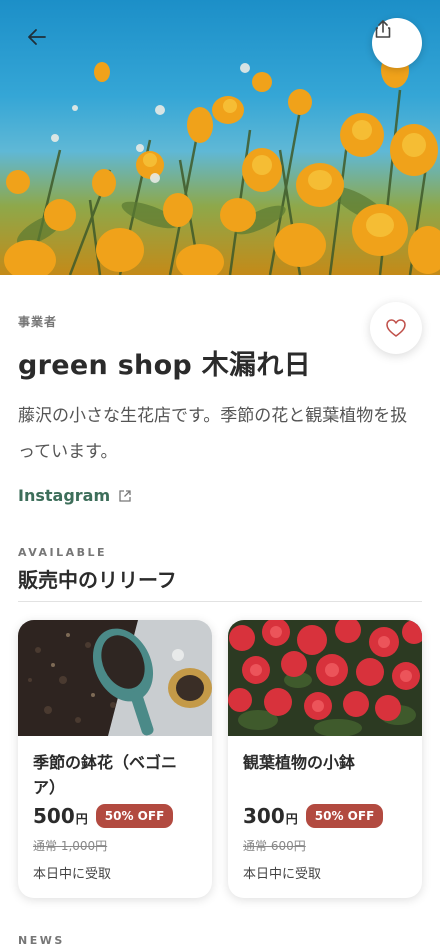  I want to click on external-link-icon, so click(125, 495).